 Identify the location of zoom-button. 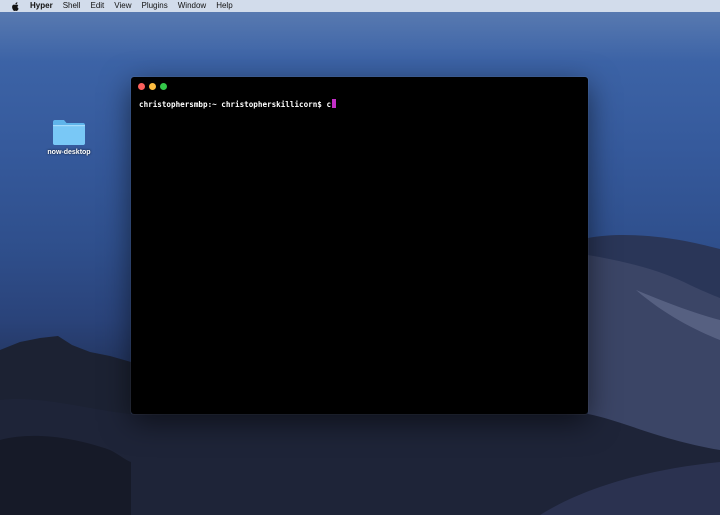
(163, 86).